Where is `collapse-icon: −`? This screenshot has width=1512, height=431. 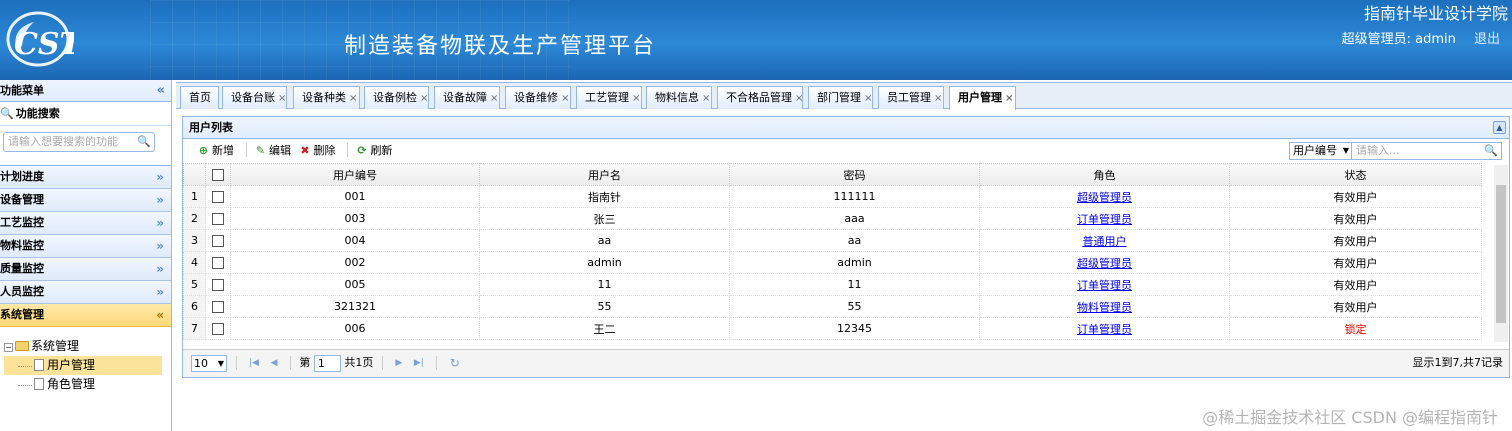
collapse-icon: − is located at coordinates (8, 347).